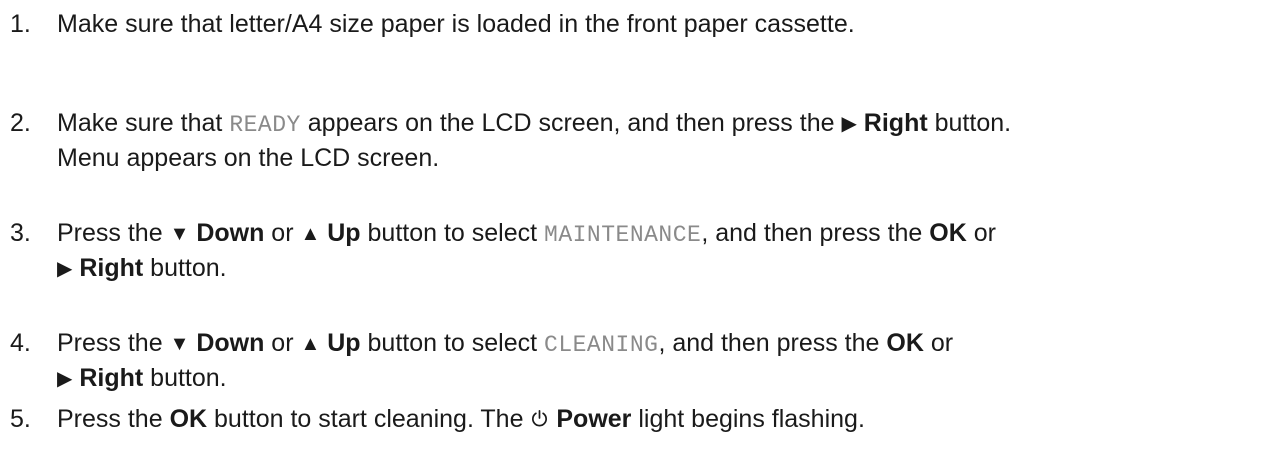 The height and width of the screenshot is (451, 1282). Describe the element at coordinates (20, 24) in the screenshot. I see `step-number: 1.` at that location.